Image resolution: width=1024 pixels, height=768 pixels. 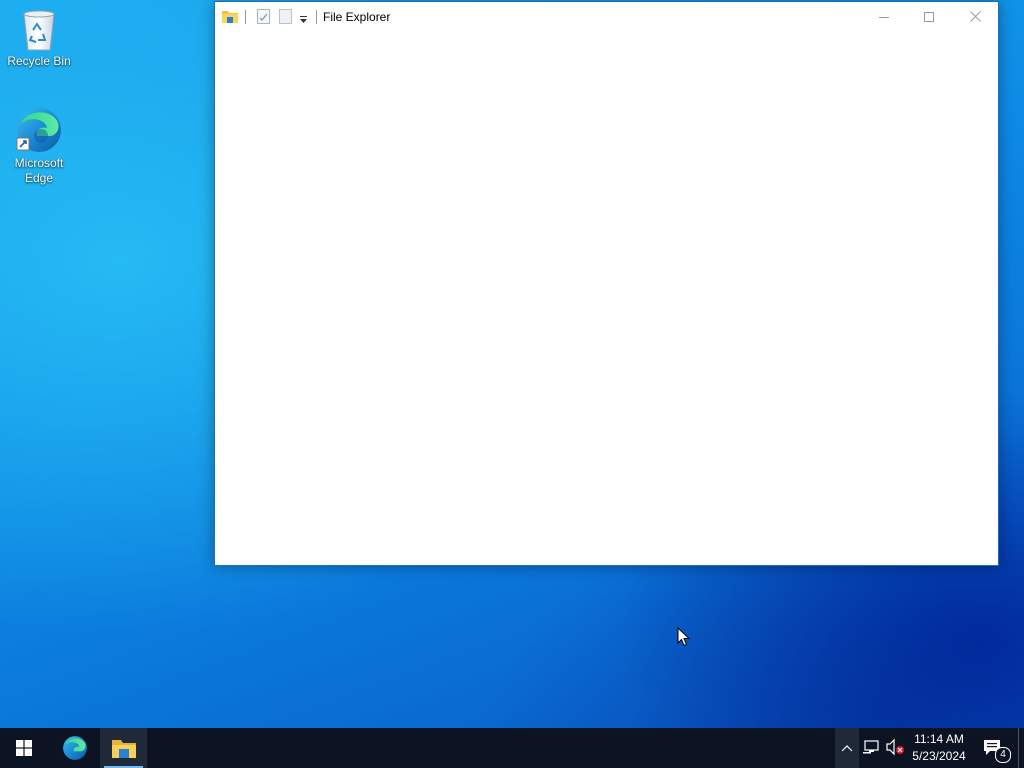 I want to click on title-bar: File Explorer, so click(x=606, y=17).